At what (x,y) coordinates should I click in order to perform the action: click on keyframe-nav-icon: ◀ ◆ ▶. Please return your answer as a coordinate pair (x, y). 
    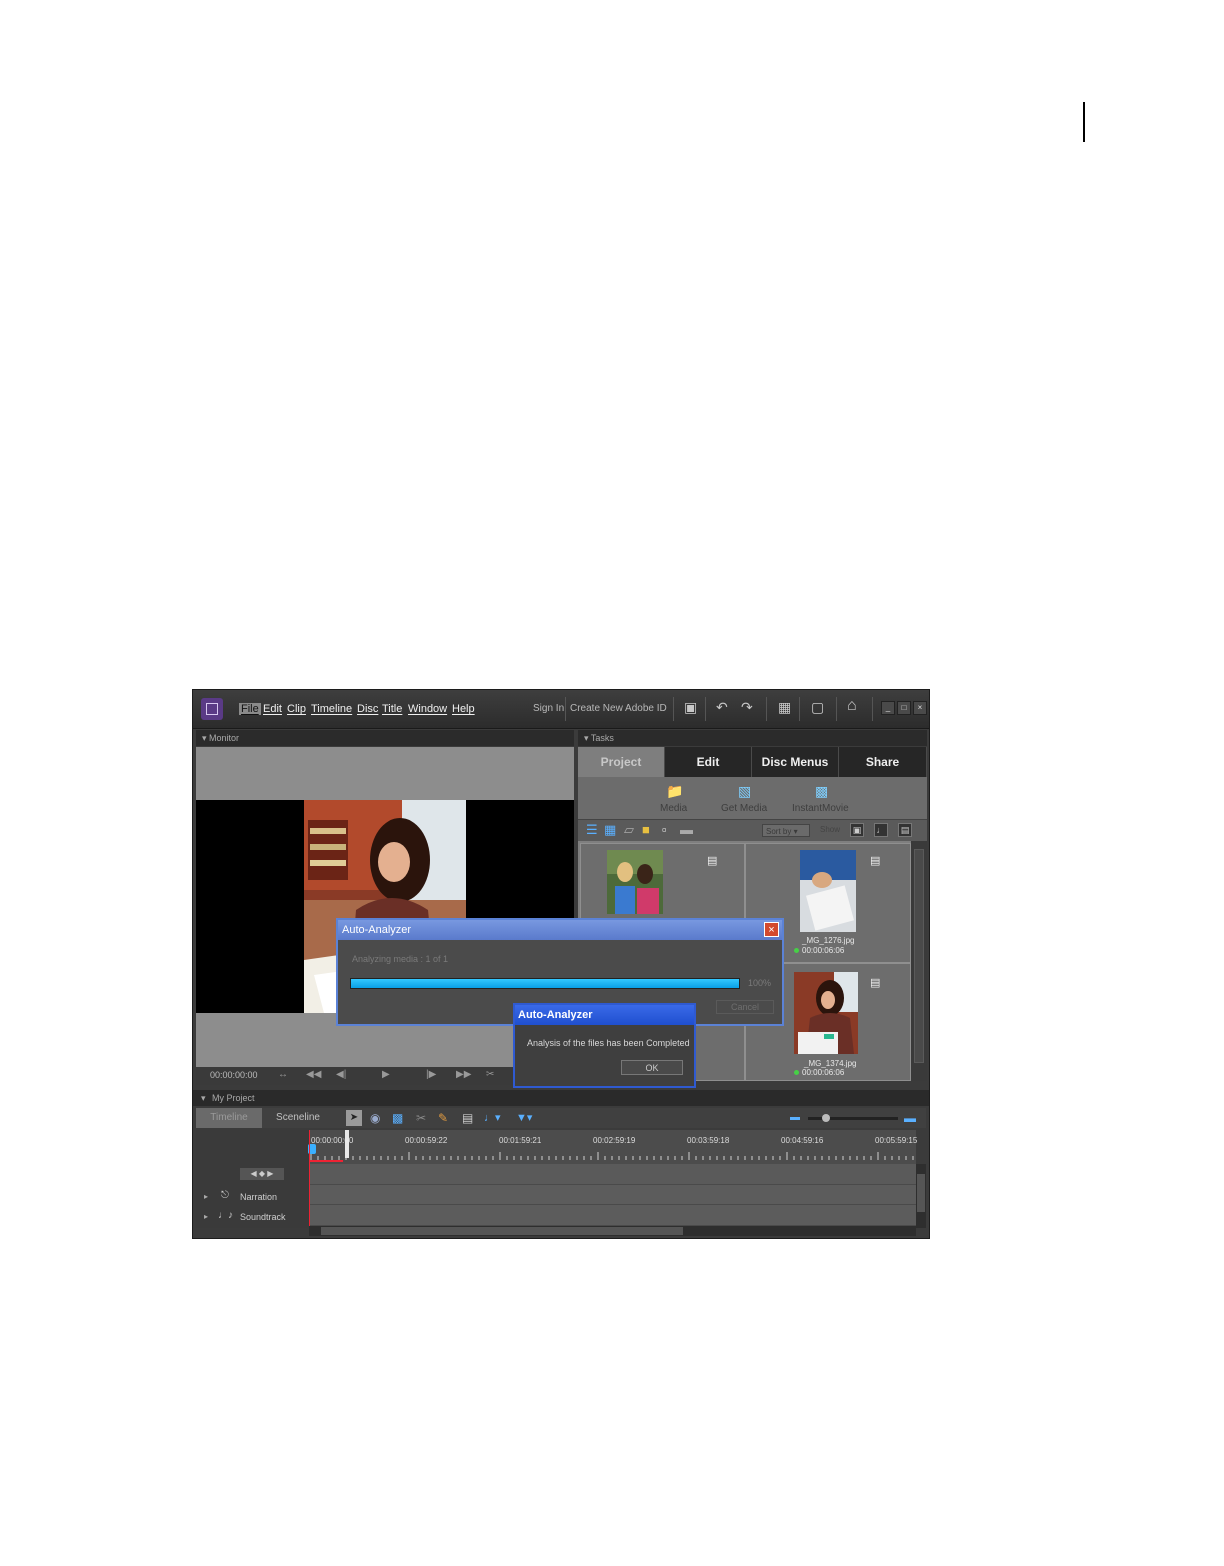
    Looking at the image, I should click on (262, 1174).